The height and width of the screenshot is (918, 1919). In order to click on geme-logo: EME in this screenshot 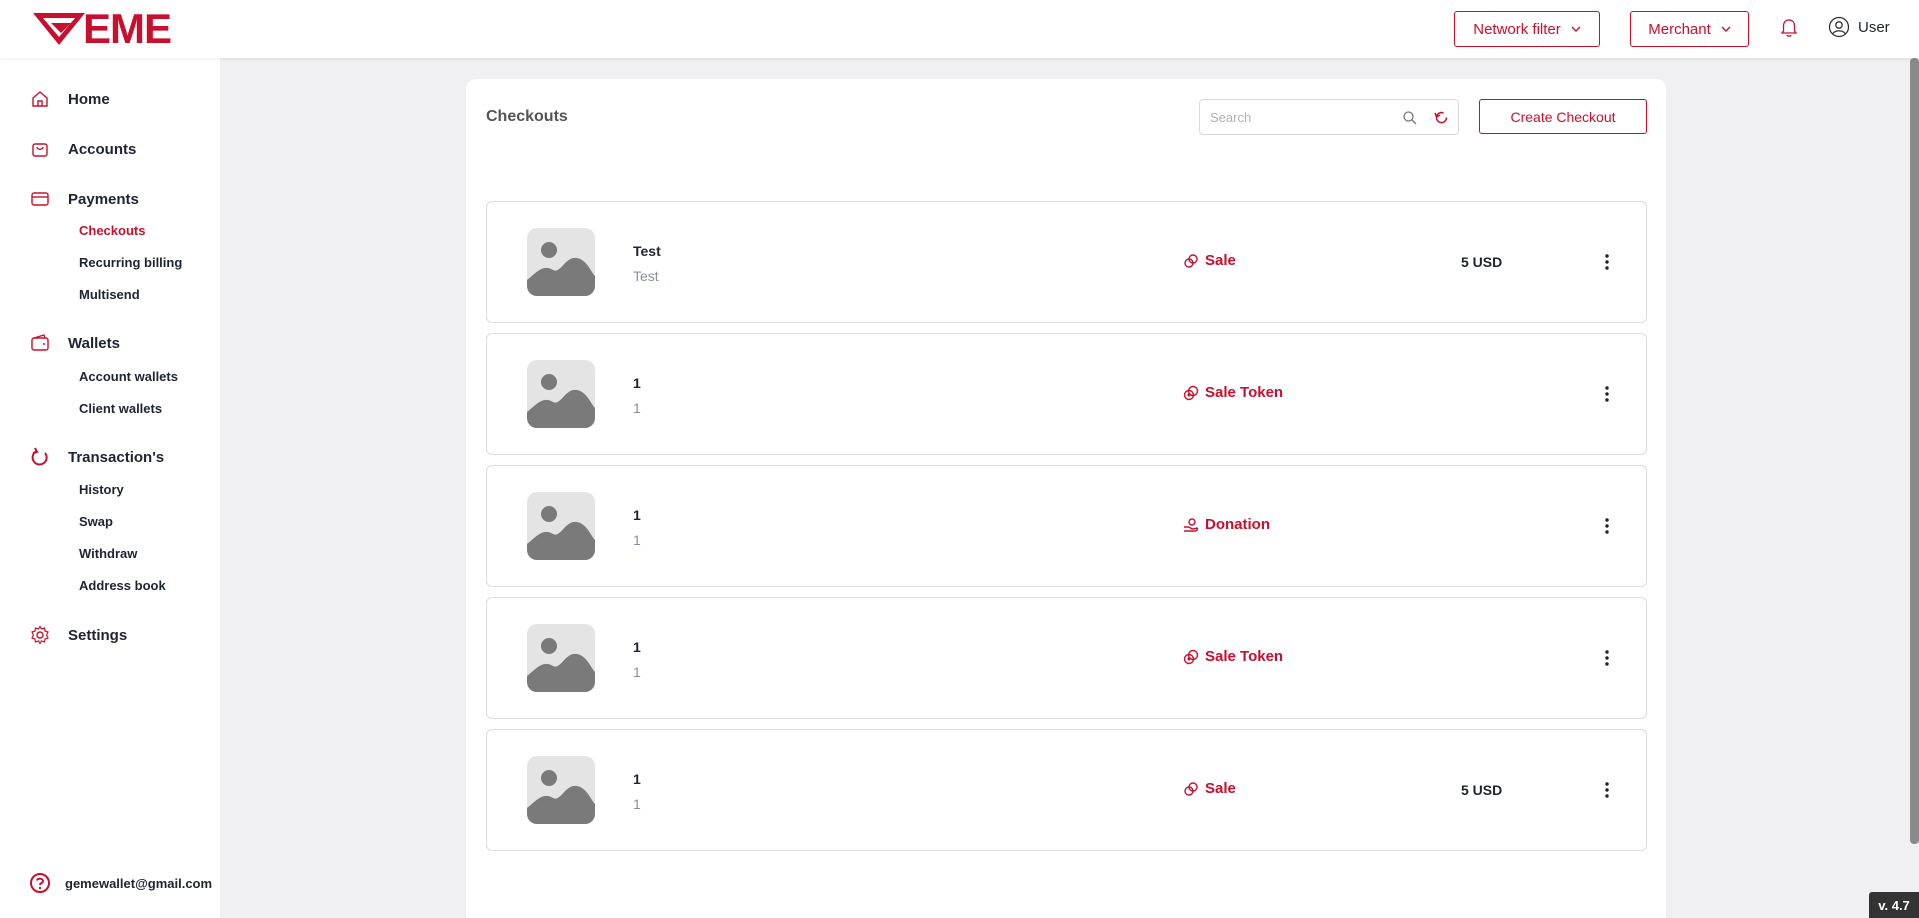, I will do `click(101, 28)`.